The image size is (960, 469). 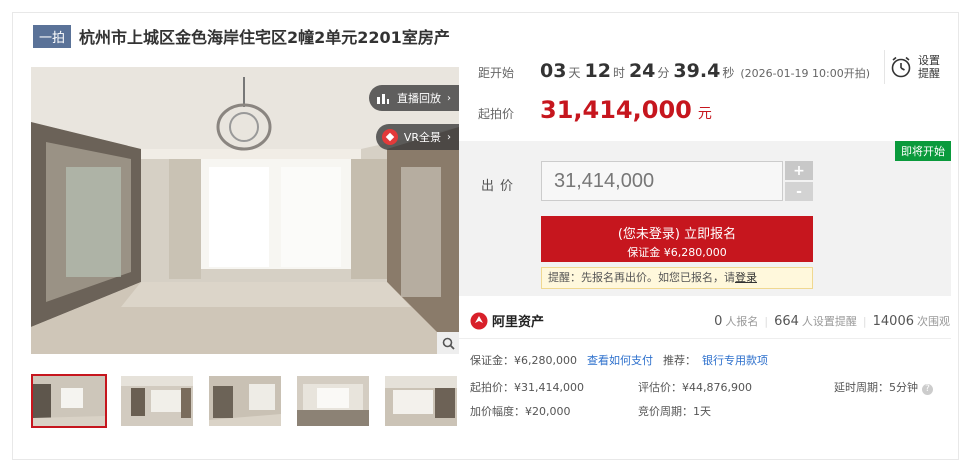 What do you see at coordinates (829, 321) in the screenshot?
I see `reminders-label: 人设置提醒` at bounding box center [829, 321].